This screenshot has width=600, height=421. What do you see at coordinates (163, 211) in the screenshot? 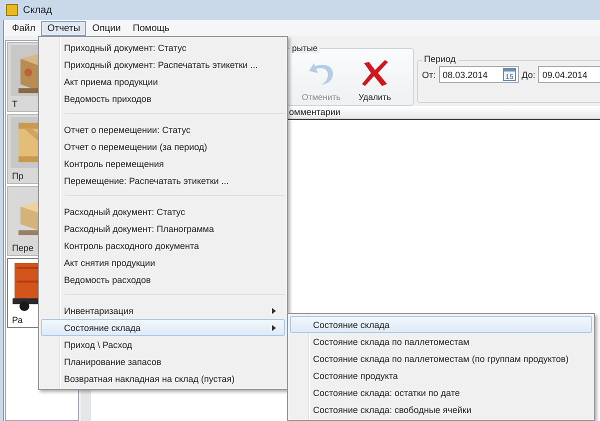
I see `menu-item: Расходный документ: Статус` at bounding box center [163, 211].